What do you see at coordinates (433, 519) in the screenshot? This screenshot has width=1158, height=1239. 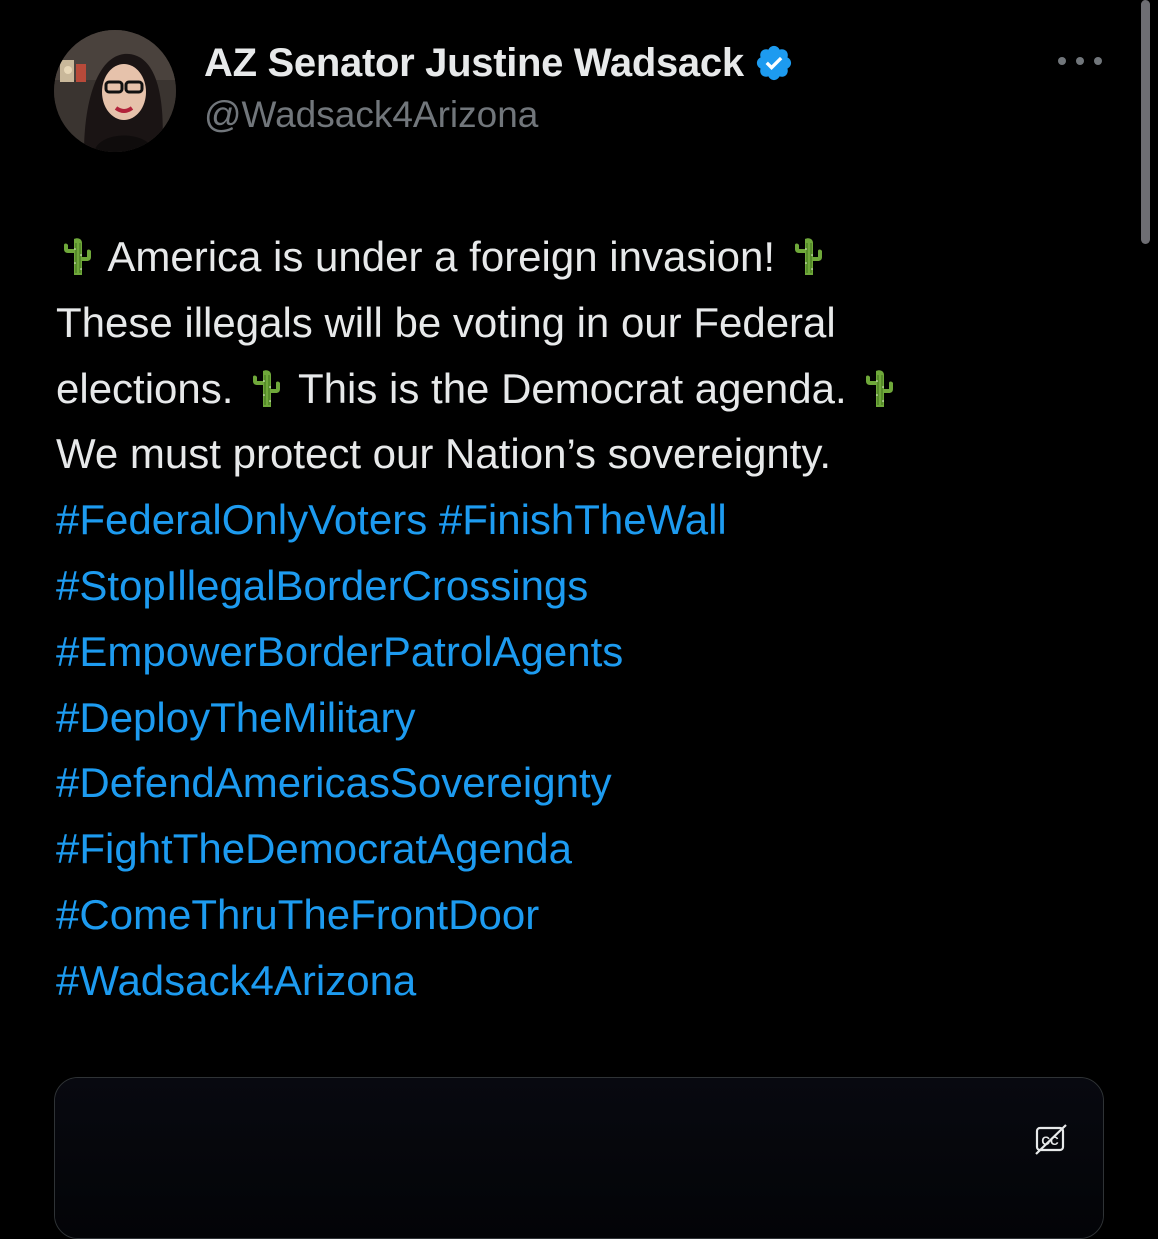 I see `tweet-text-segment` at bounding box center [433, 519].